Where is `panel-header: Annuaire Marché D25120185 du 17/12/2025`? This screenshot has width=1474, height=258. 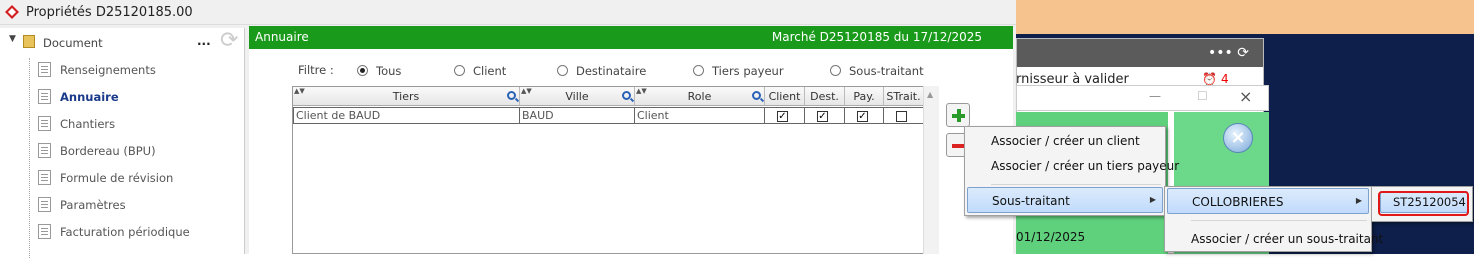 panel-header: Annuaire Marché D25120185 du 17/12/2025 is located at coordinates (631, 37).